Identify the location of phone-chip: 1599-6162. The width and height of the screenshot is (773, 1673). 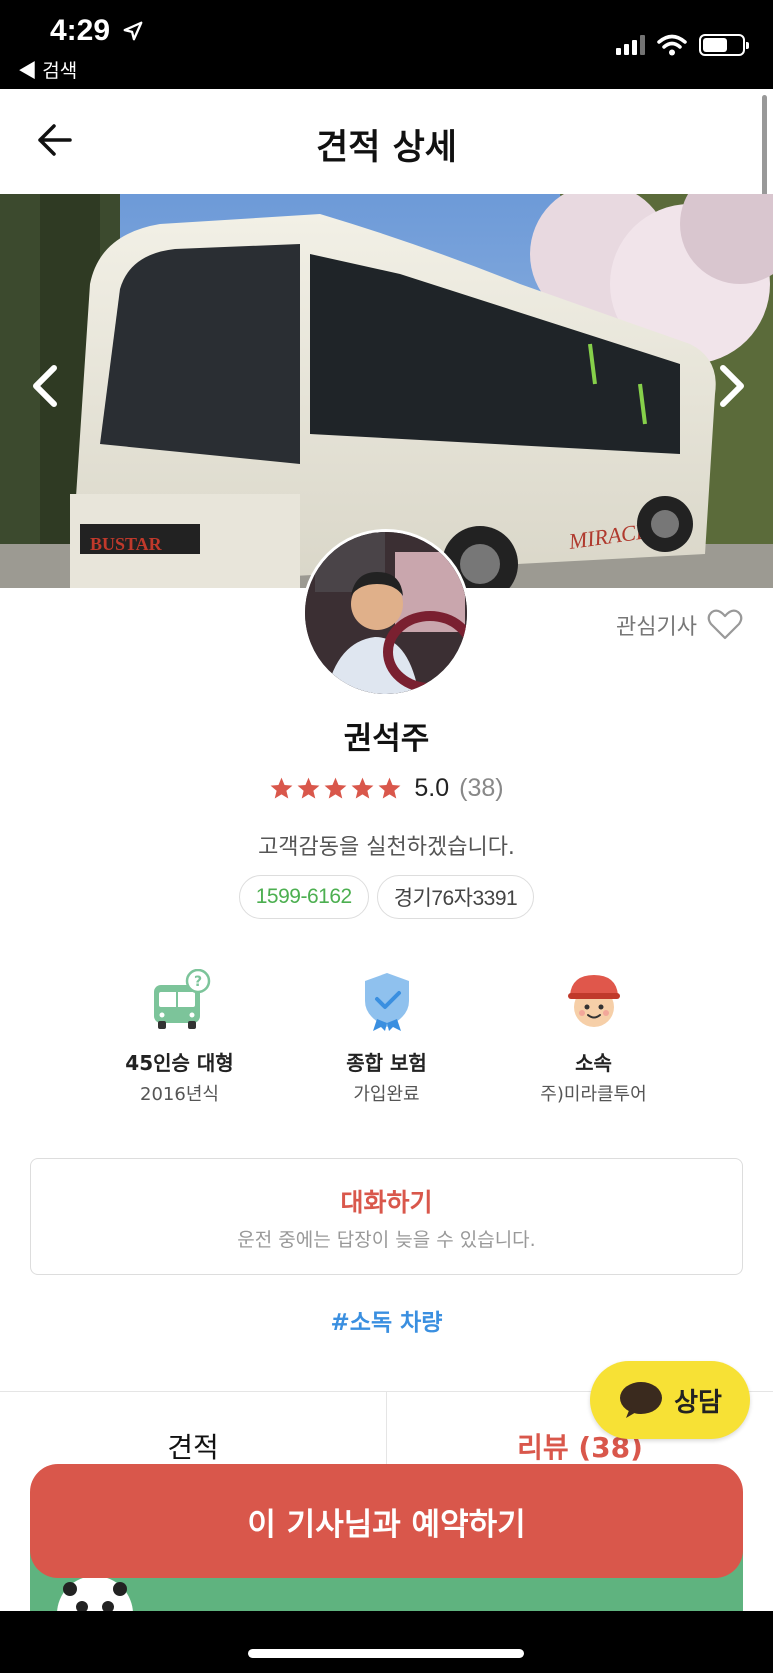
(303, 897).